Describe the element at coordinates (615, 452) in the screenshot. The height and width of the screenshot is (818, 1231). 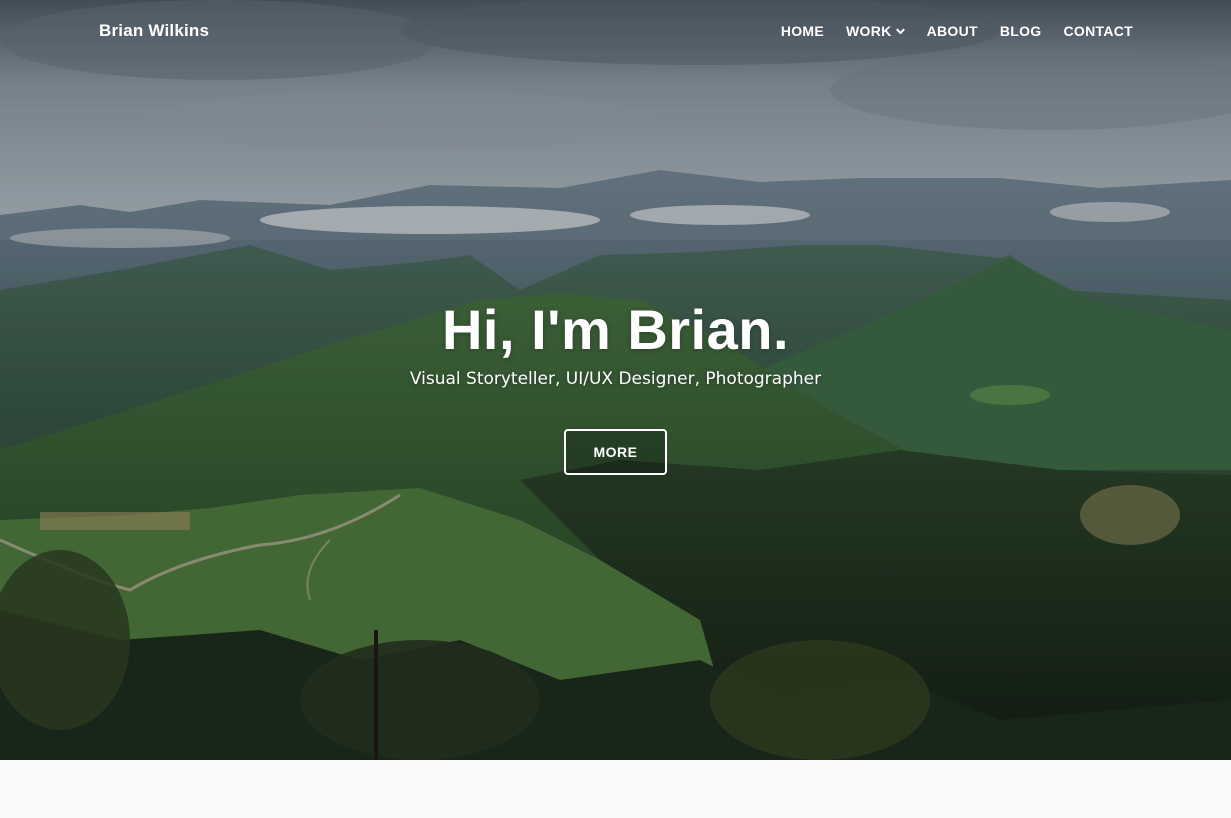
I see `more-button: MORE` at that location.